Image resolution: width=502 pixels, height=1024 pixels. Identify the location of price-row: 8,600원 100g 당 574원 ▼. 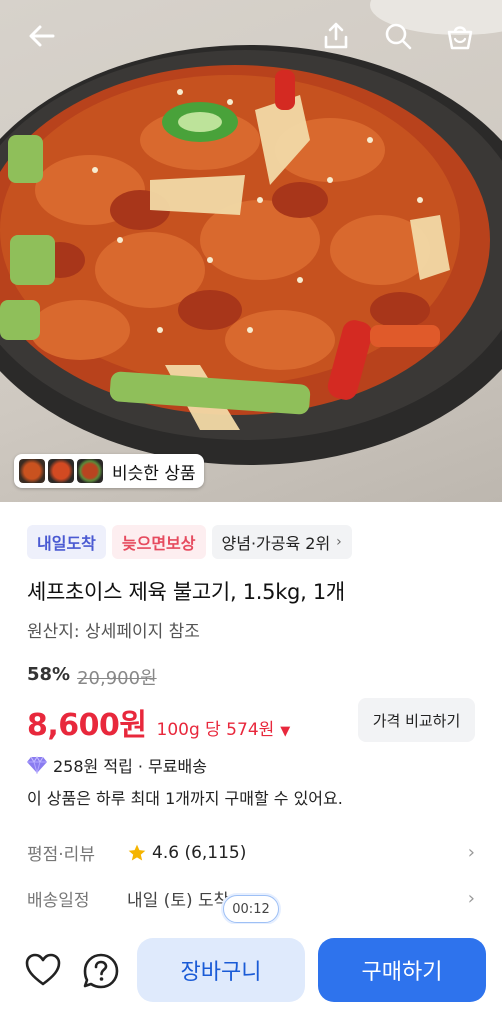
(158, 722).